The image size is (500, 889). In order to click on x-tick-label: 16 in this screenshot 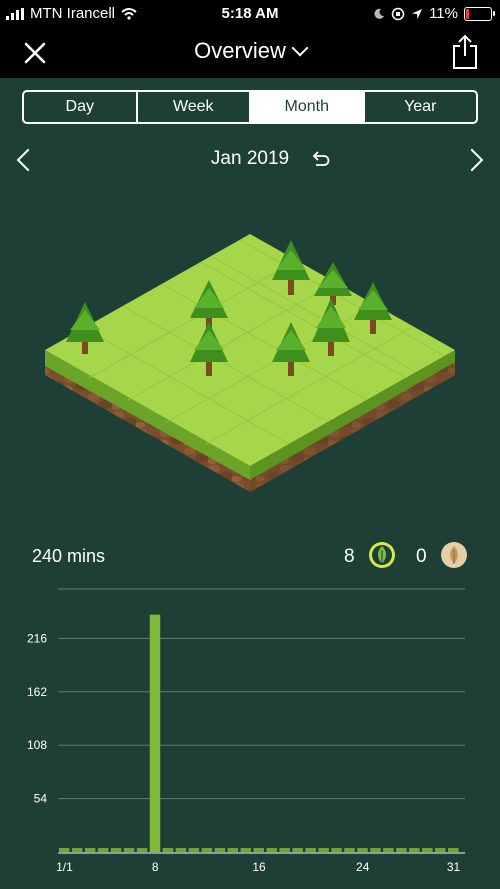, I will do `click(259, 867)`.